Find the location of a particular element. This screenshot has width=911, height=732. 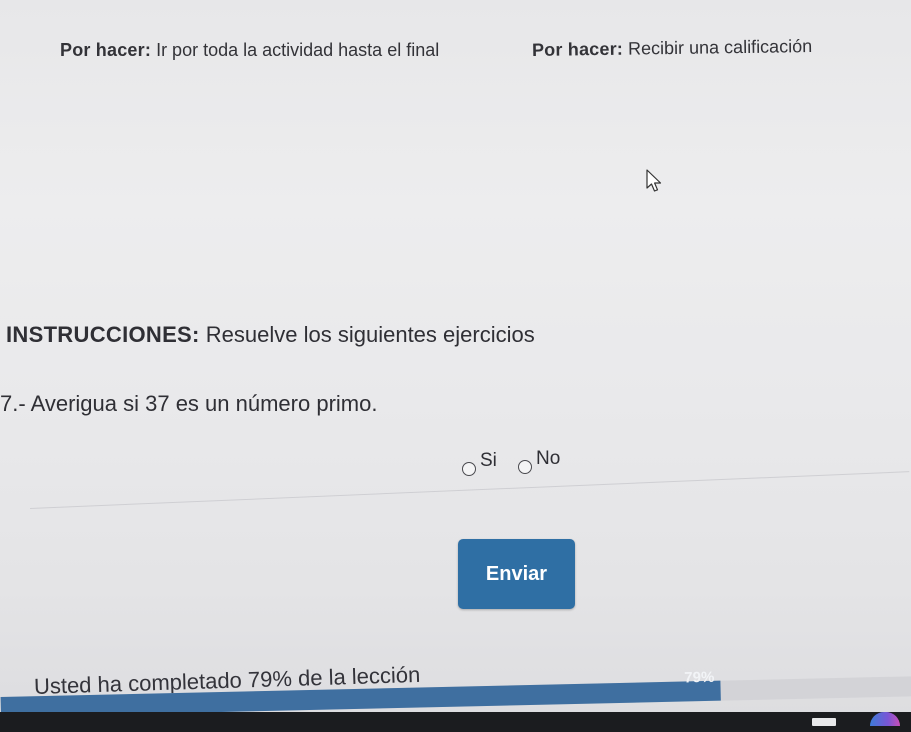

progress-bar: 79% is located at coordinates (455, 683).